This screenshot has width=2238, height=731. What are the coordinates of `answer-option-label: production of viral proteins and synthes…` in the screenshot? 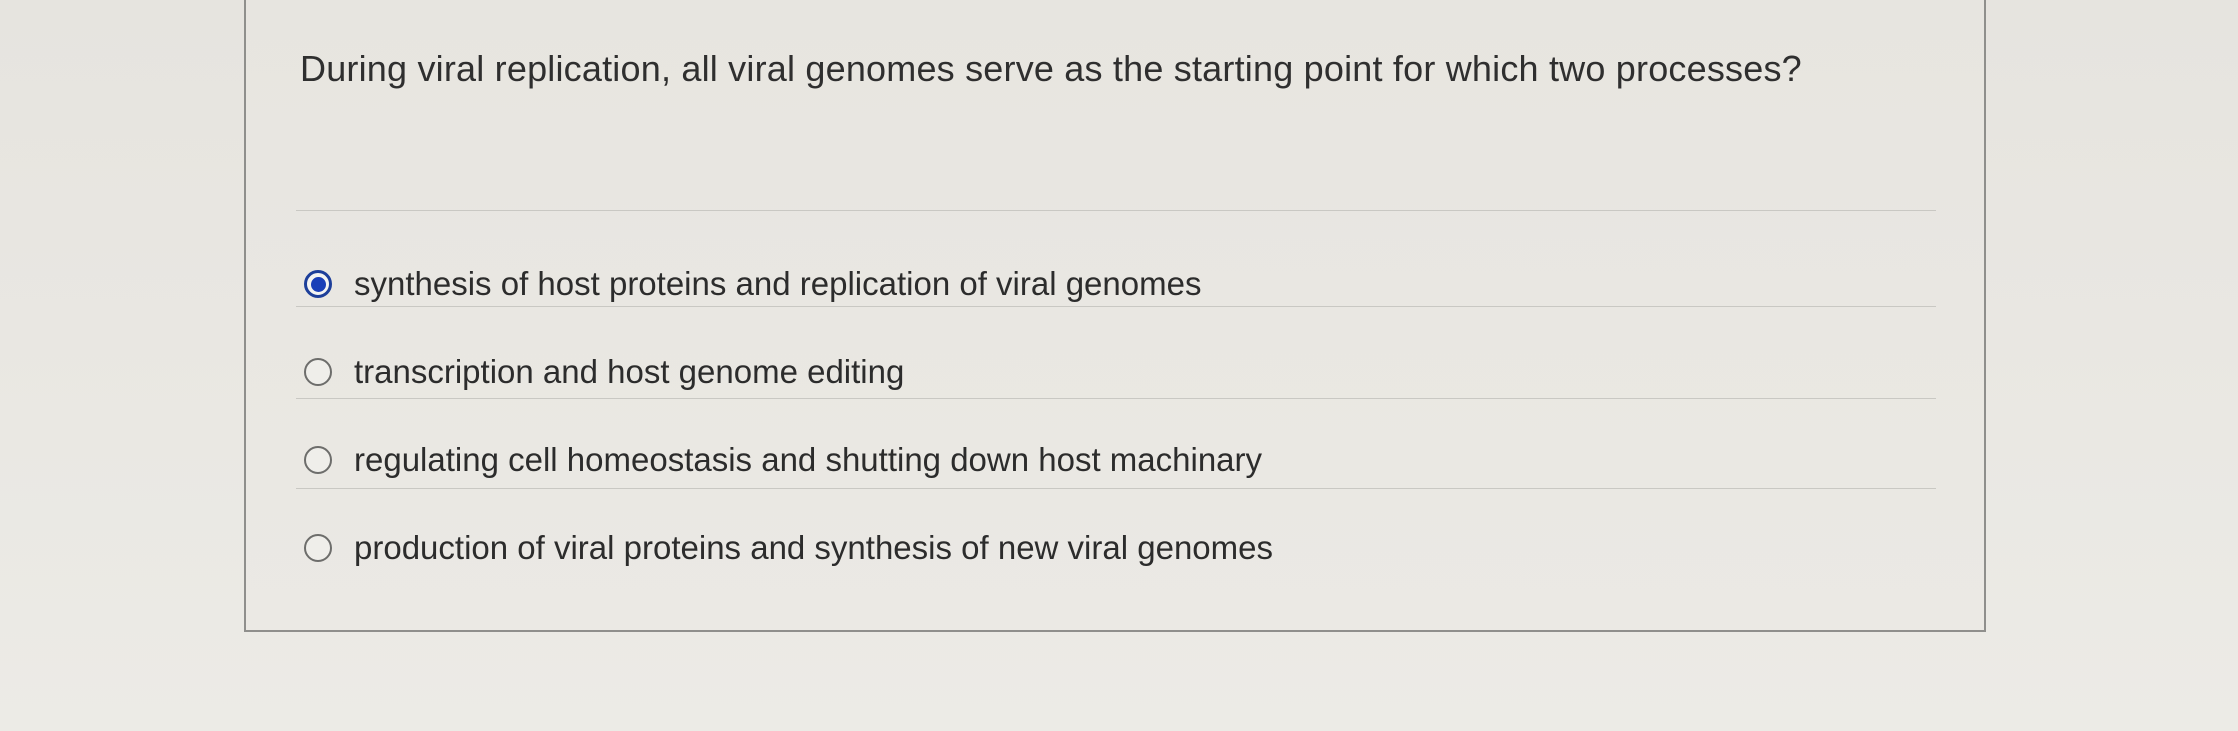 It's located at (813, 547).